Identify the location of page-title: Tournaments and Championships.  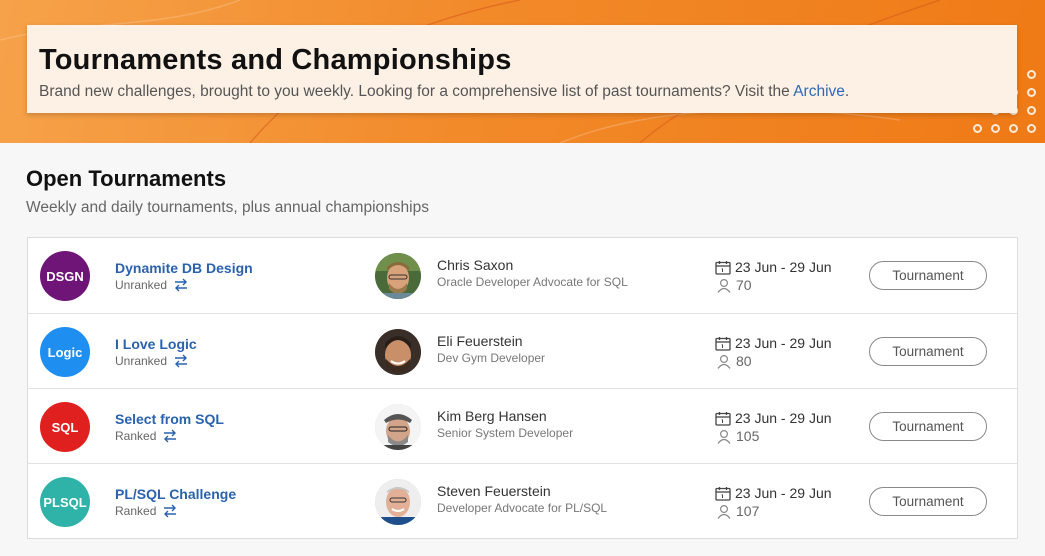
(275, 60).